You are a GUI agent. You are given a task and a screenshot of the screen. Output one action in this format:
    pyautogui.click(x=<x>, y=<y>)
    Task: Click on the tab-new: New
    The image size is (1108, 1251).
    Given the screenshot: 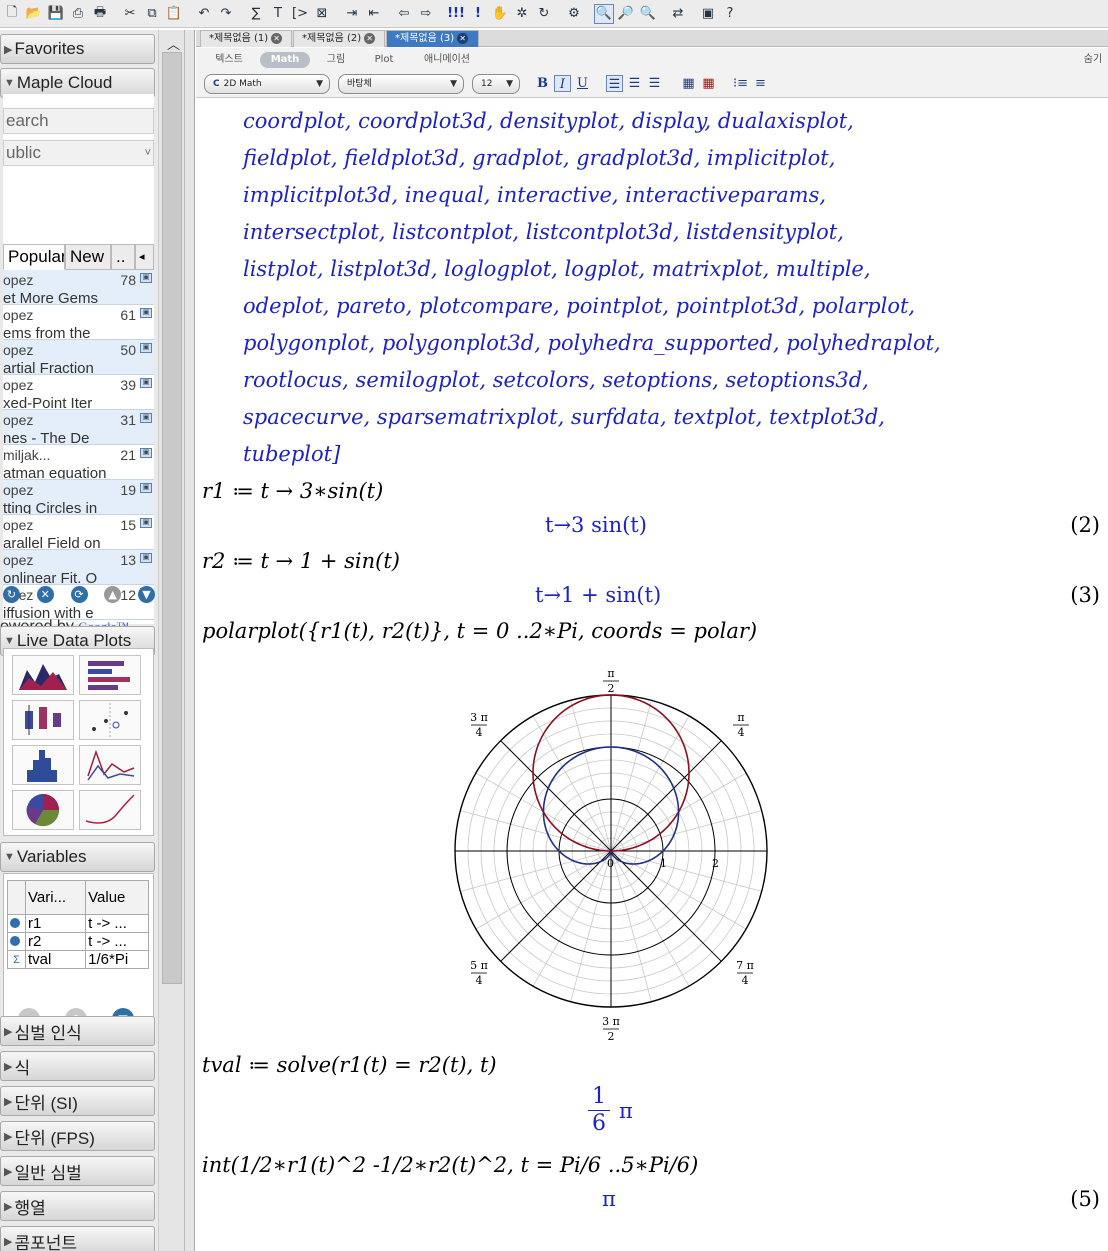 What is the action you would take?
    pyautogui.click(x=88, y=257)
    